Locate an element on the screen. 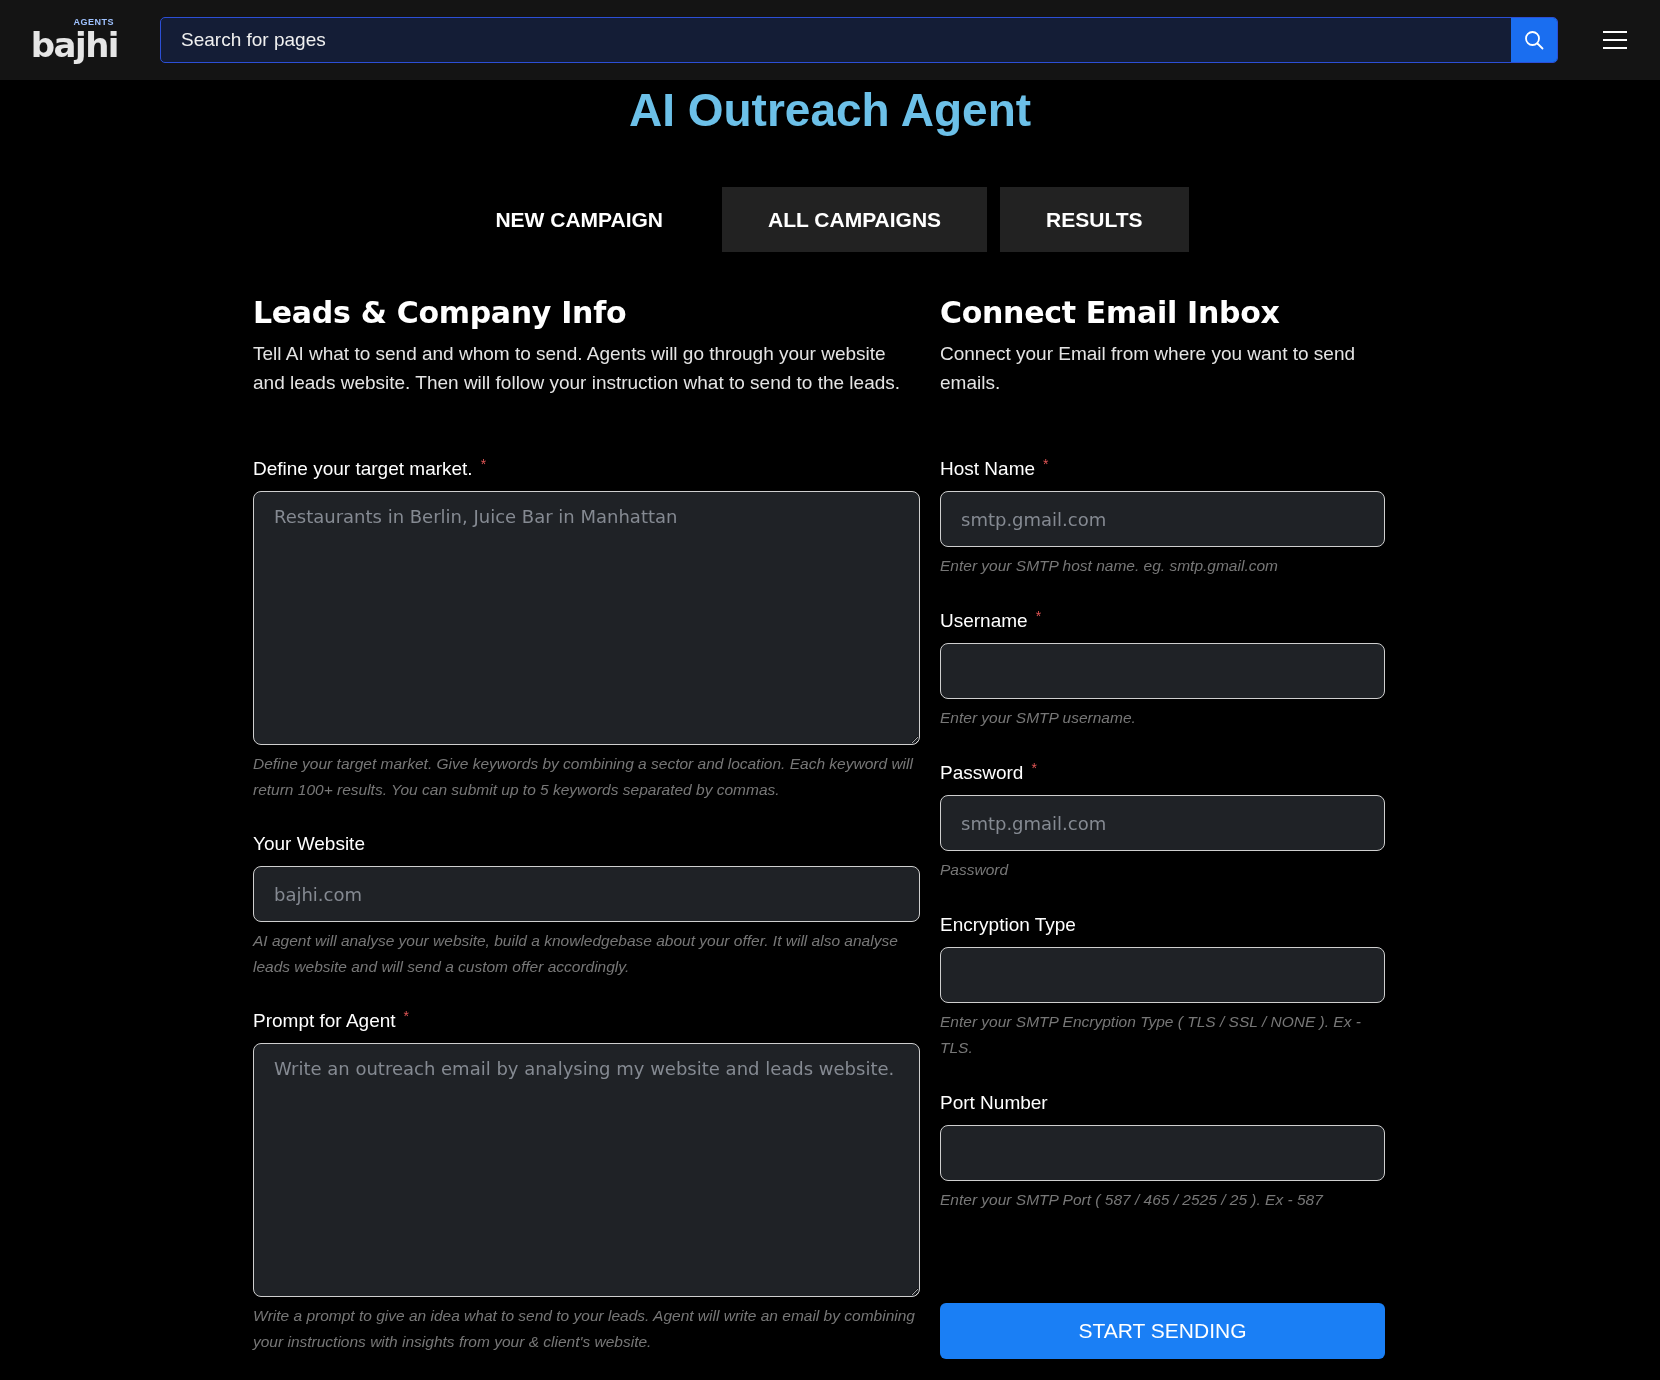  help-text: Define your target market. Give keywords by combining a sector and location. Each keyword will return 100+ results. You can submit up to 5 keywords separated by commas. is located at coordinates (584, 777).